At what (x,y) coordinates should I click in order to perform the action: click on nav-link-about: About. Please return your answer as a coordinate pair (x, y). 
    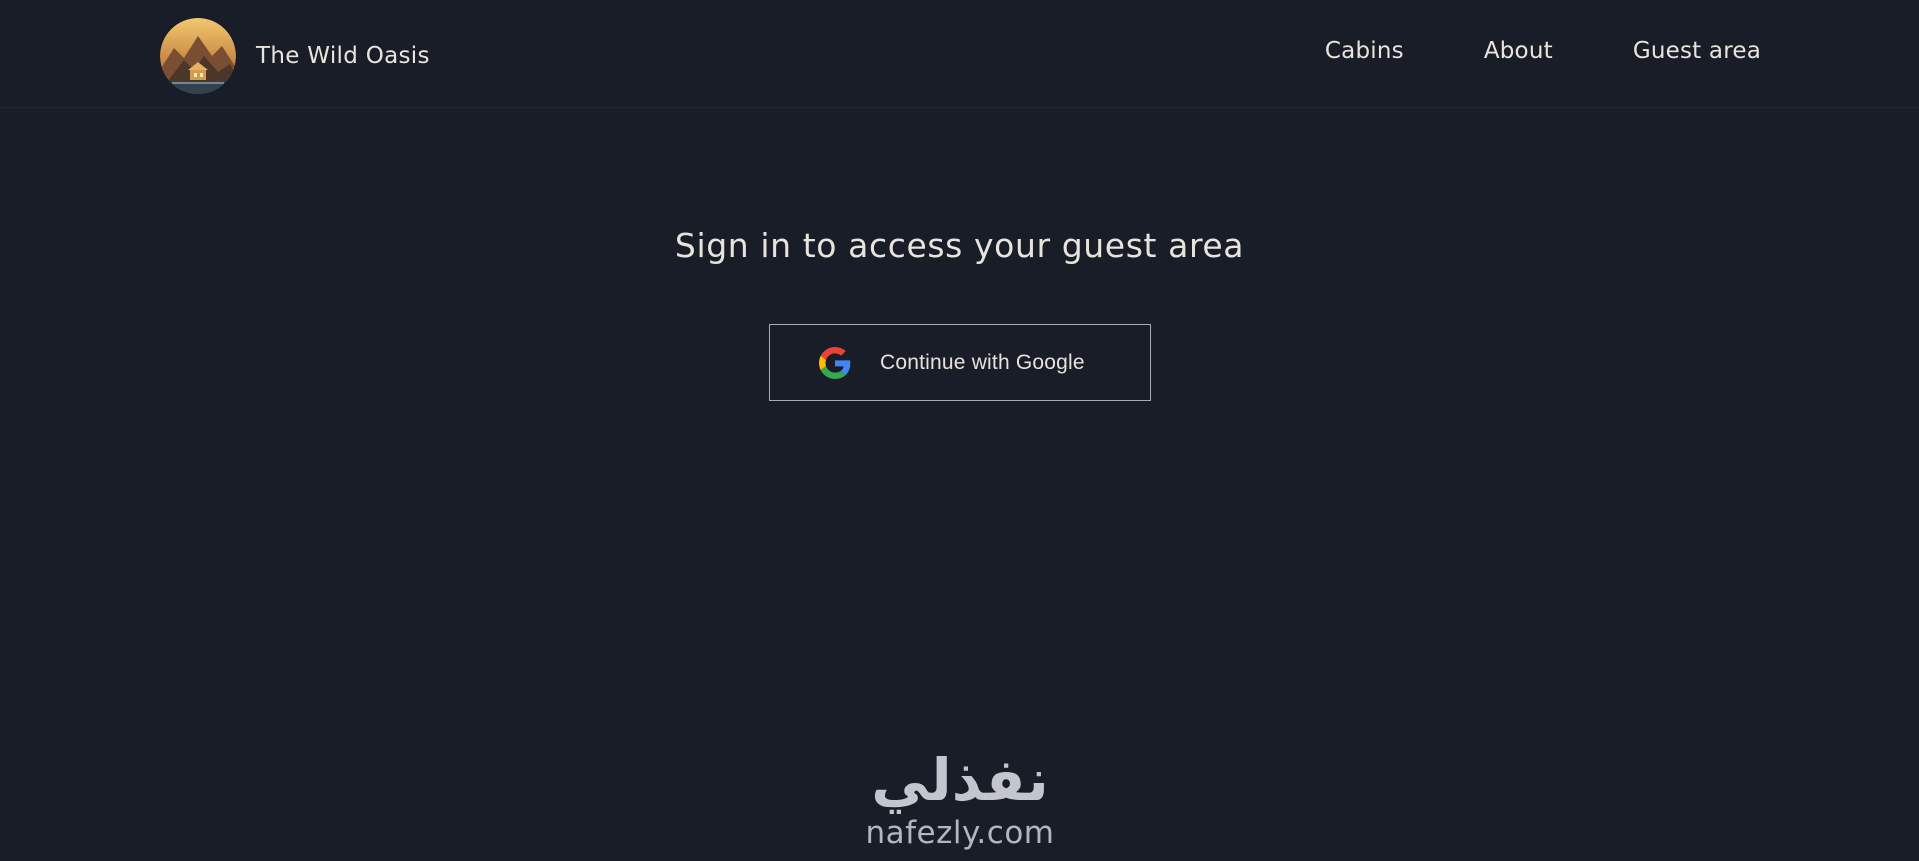
    Looking at the image, I should click on (1518, 51).